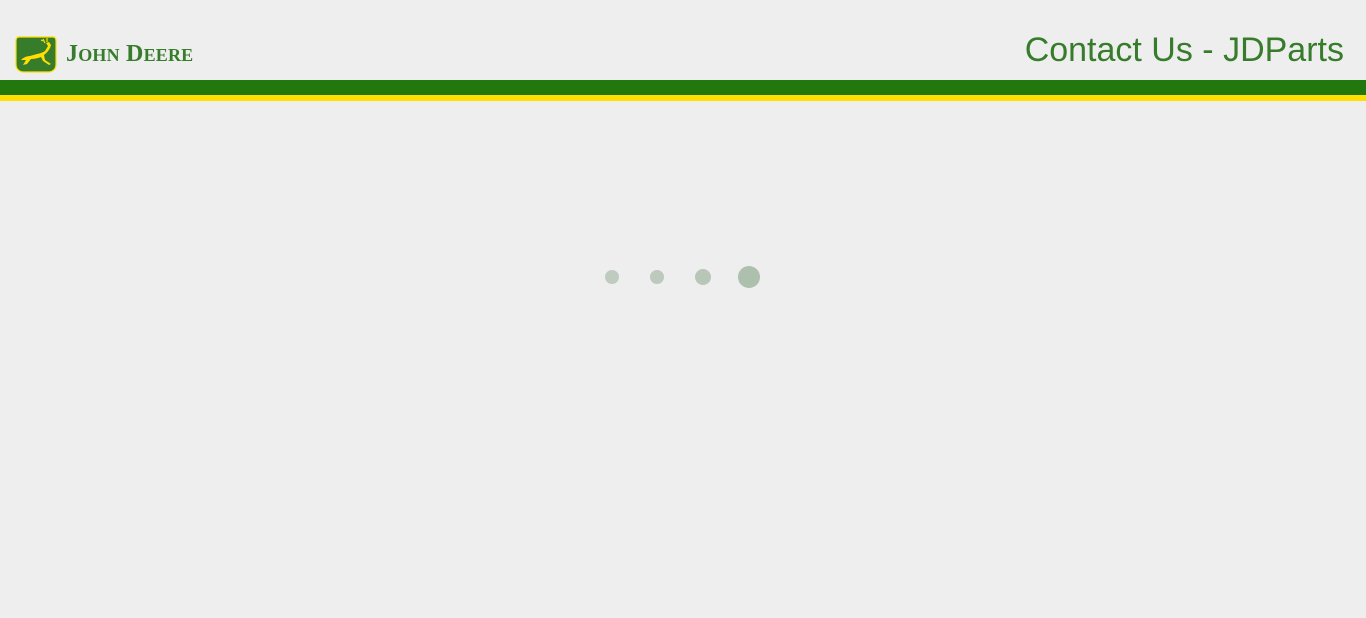  Describe the element at coordinates (685, 277) in the screenshot. I see `loading-dots-icon` at that location.